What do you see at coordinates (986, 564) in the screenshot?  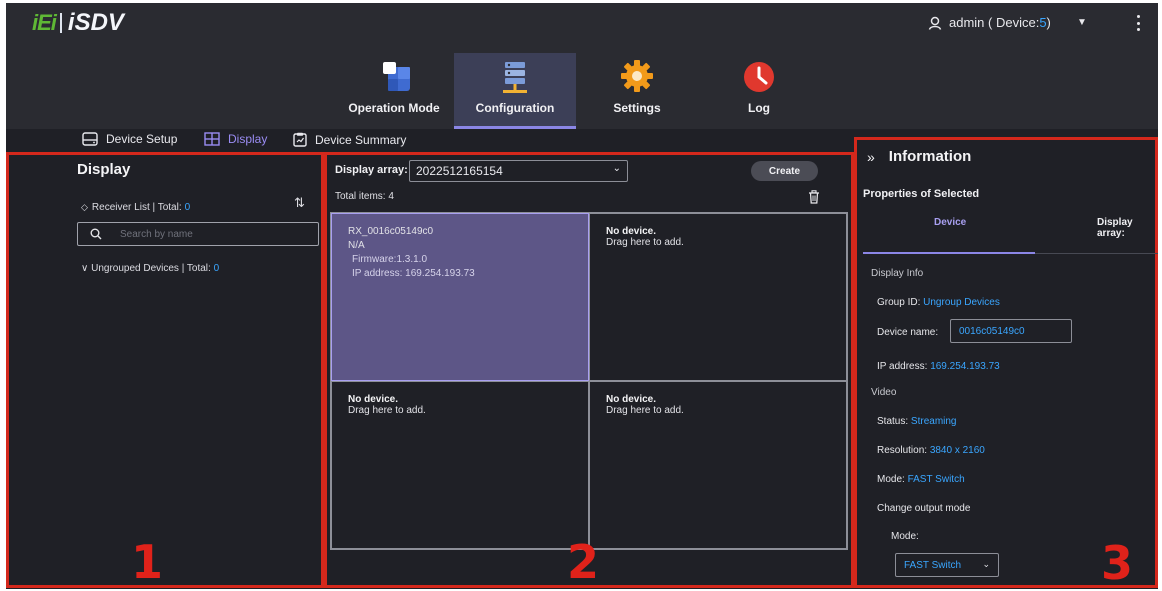 I see `chevron-down-icon: ⌄` at bounding box center [986, 564].